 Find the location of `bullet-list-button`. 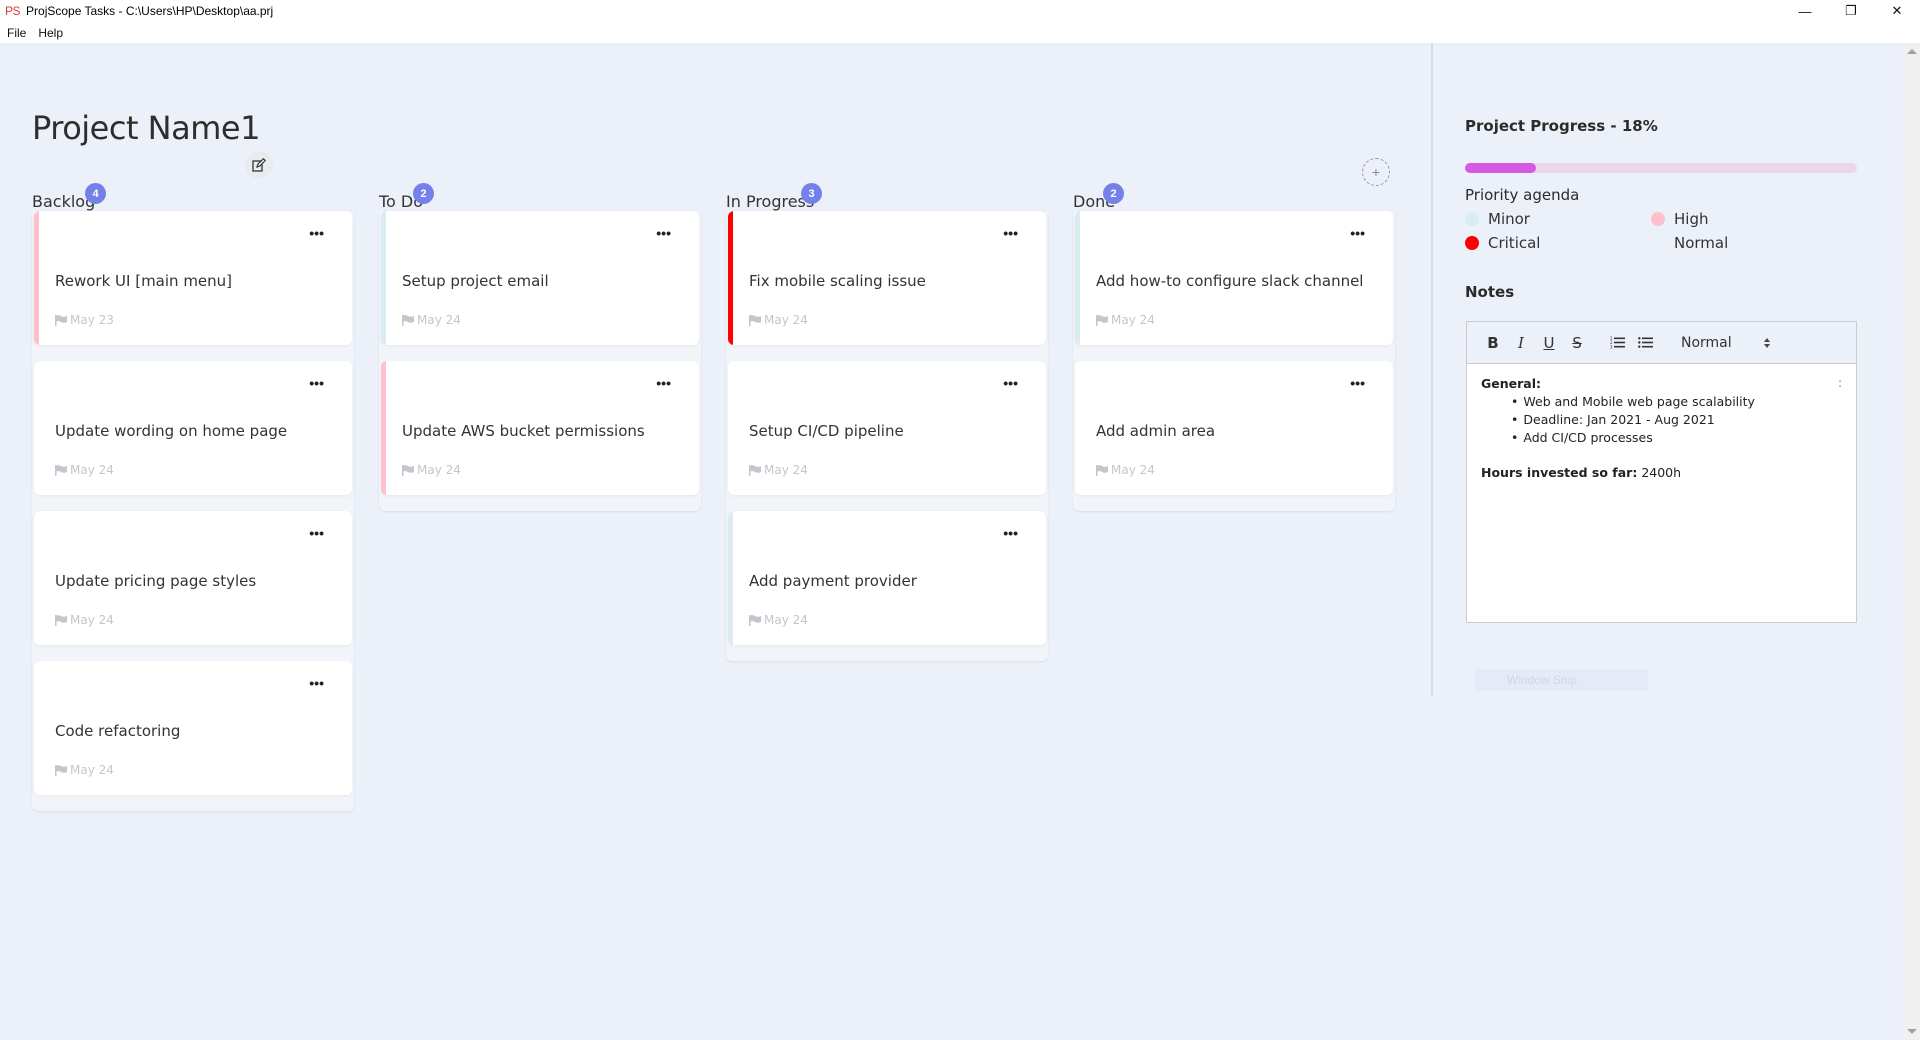

bullet-list-button is located at coordinates (1645, 343).